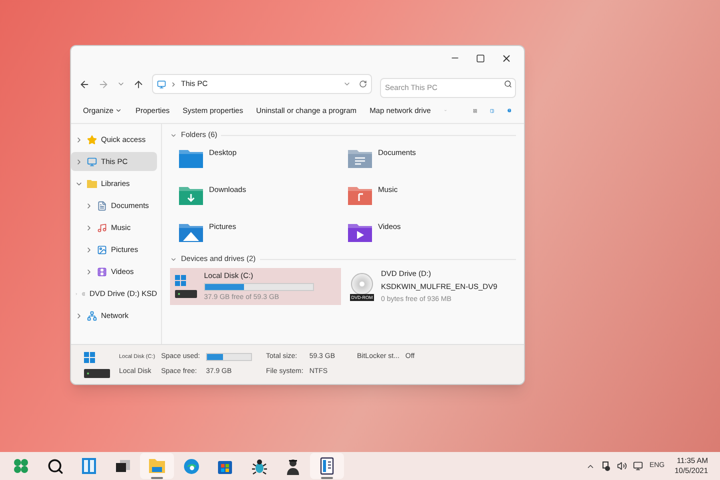 This screenshot has height=480, width=720. Describe the element at coordinates (92, 315) in the screenshot. I see `network-icon` at that location.